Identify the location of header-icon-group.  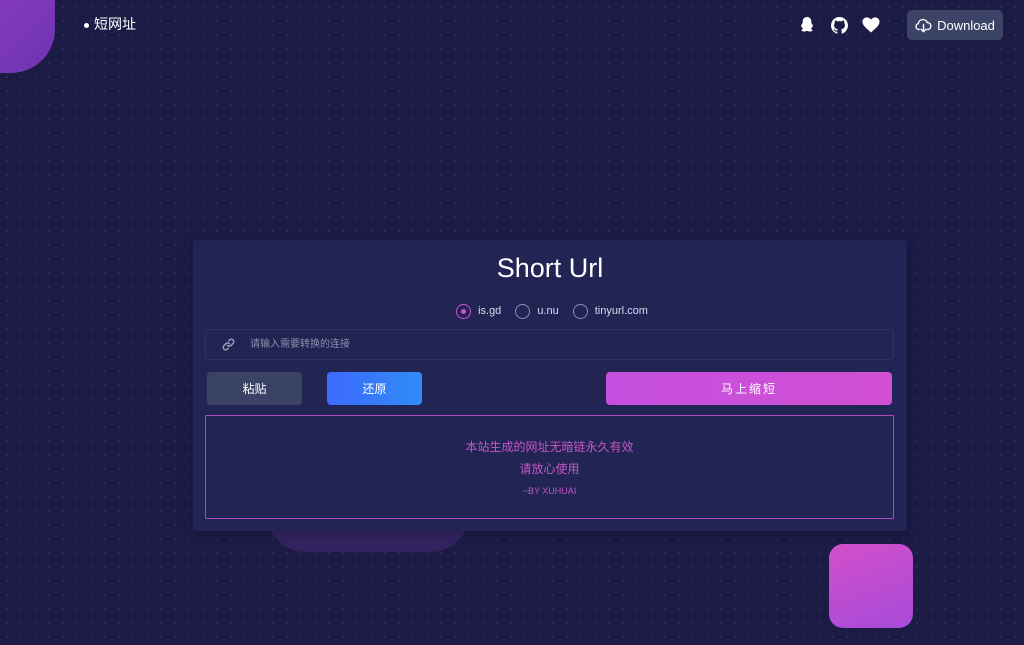
(839, 25).